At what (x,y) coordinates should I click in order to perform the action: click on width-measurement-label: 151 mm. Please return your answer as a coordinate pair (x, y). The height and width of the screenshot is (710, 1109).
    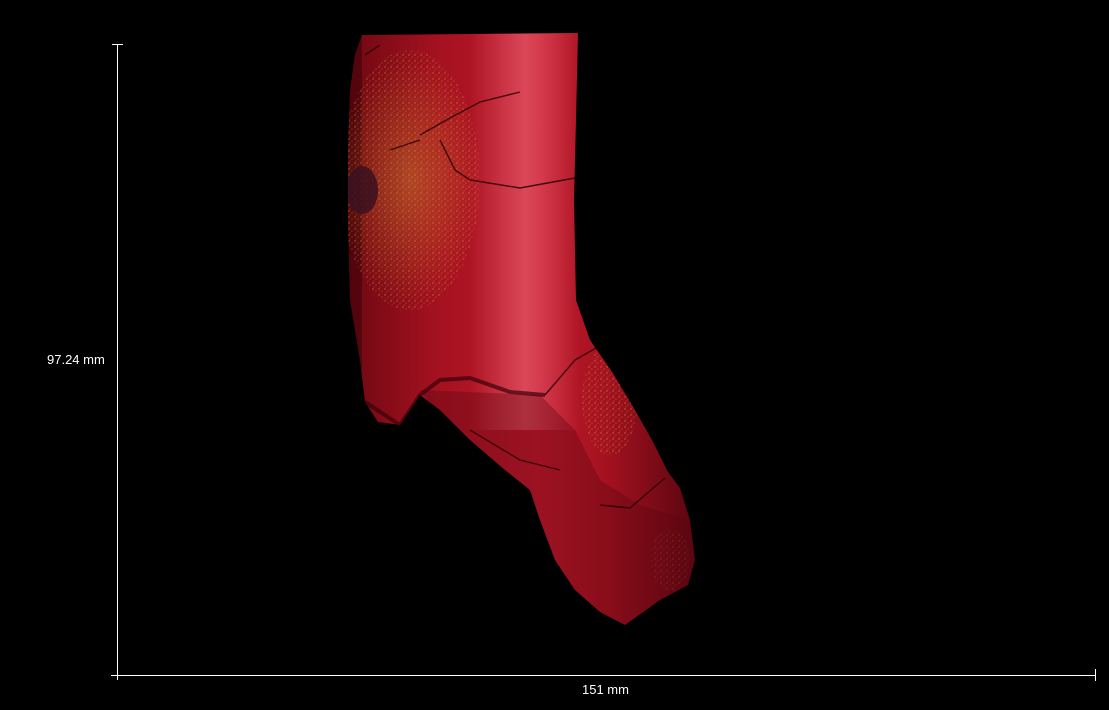
    Looking at the image, I should click on (605, 689).